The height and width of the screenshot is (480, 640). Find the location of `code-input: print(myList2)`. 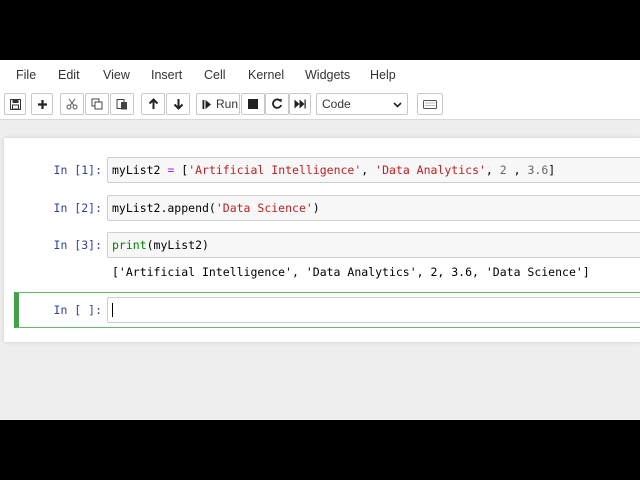

code-input: print(myList2) is located at coordinates (373, 245).